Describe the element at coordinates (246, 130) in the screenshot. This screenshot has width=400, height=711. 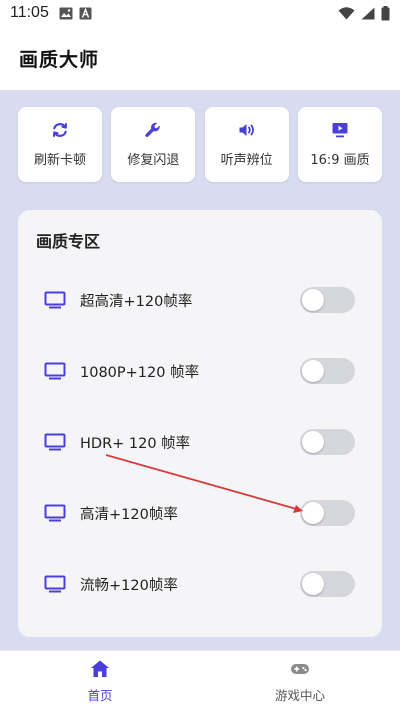
I see `speaker-icon` at that location.